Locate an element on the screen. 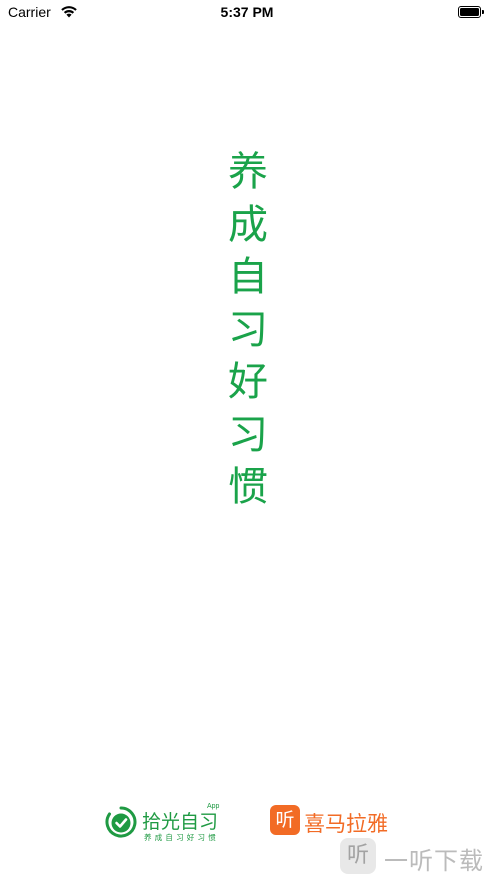 This screenshot has width=494, height=880. slogan-char: 好 is located at coordinates (248, 382).